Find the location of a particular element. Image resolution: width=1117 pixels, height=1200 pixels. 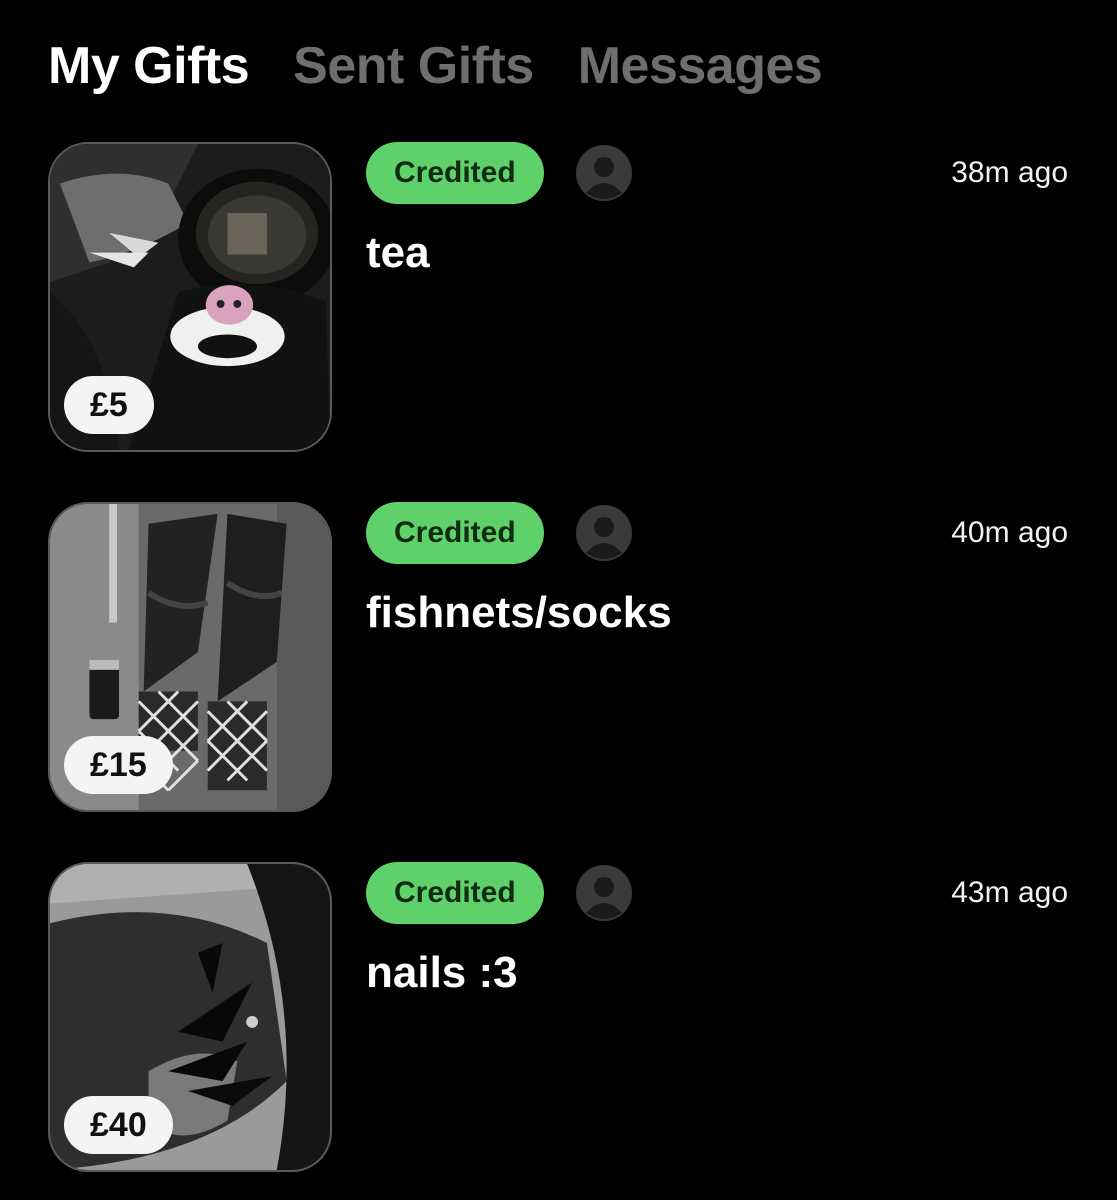

gift-title: fishnets/socks is located at coordinates (519, 612).